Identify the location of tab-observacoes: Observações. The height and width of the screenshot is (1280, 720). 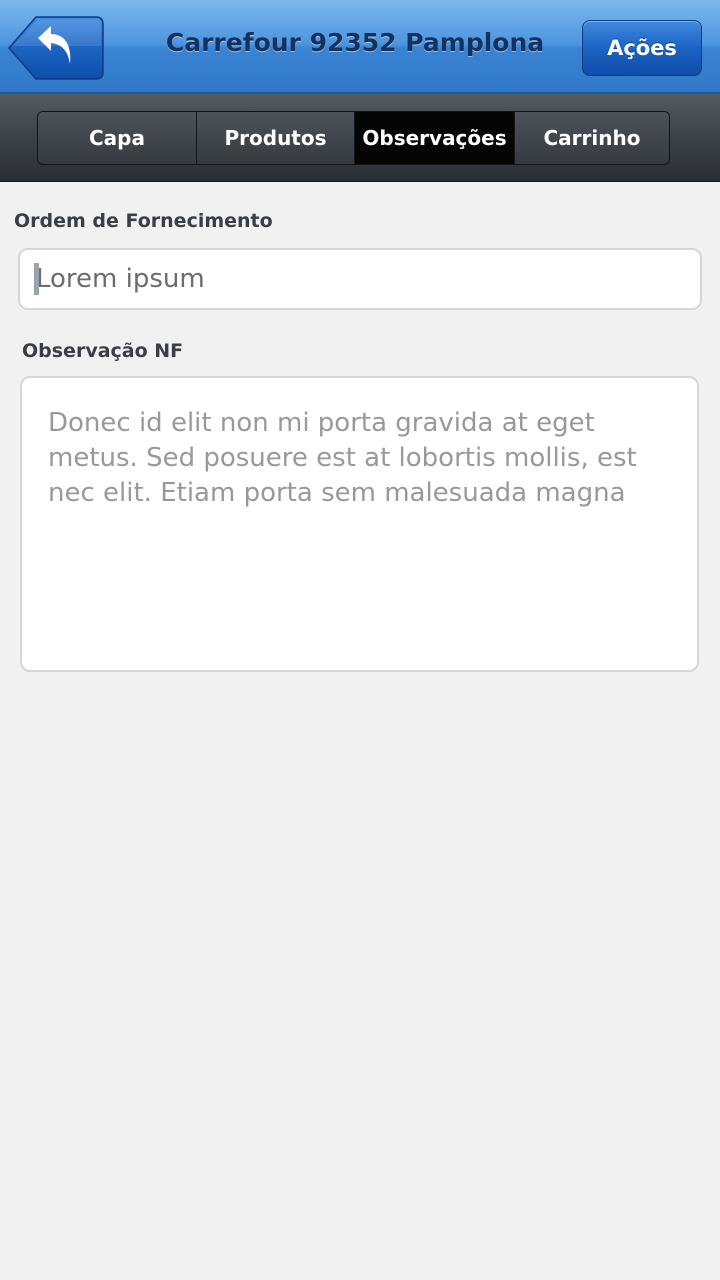
(435, 138).